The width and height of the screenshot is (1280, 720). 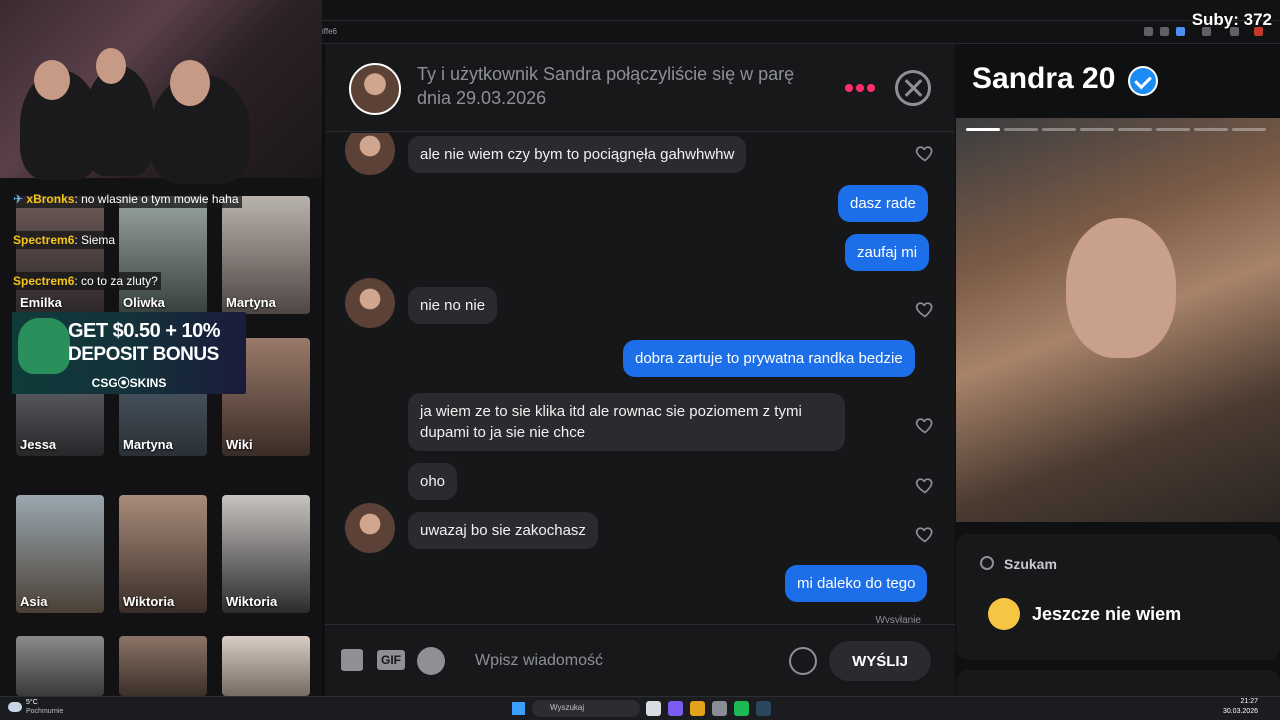 What do you see at coordinates (883, 203) in the screenshot?
I see `message-outgoing: dasz rade` at bounding box center [883, 203].